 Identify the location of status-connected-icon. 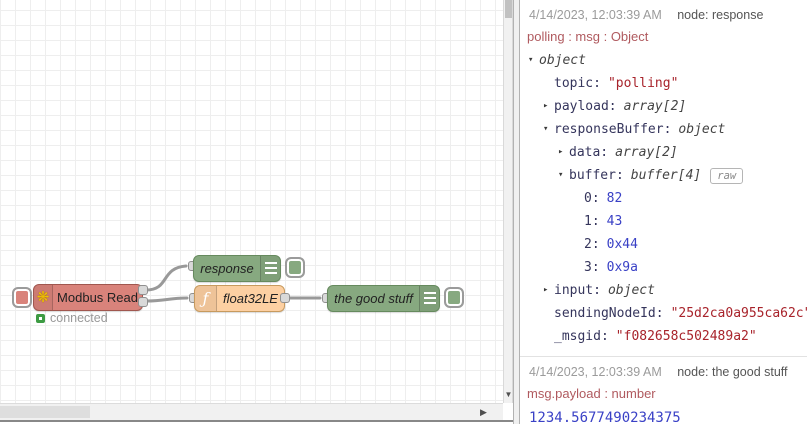
(40, 318).